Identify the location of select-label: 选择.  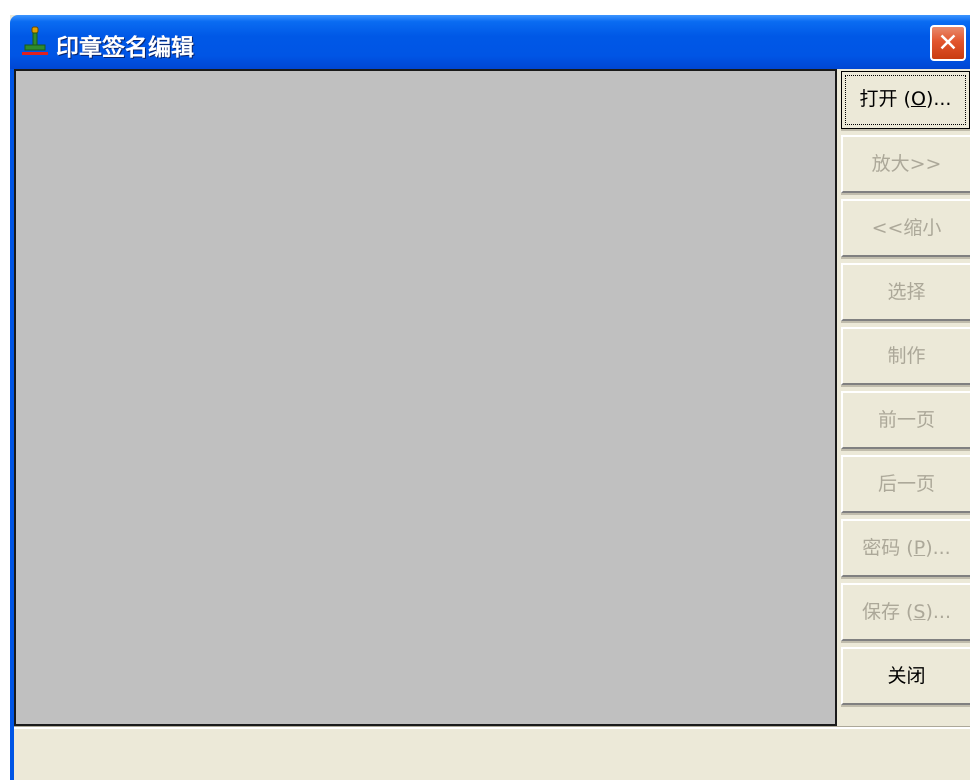
(906, 292).